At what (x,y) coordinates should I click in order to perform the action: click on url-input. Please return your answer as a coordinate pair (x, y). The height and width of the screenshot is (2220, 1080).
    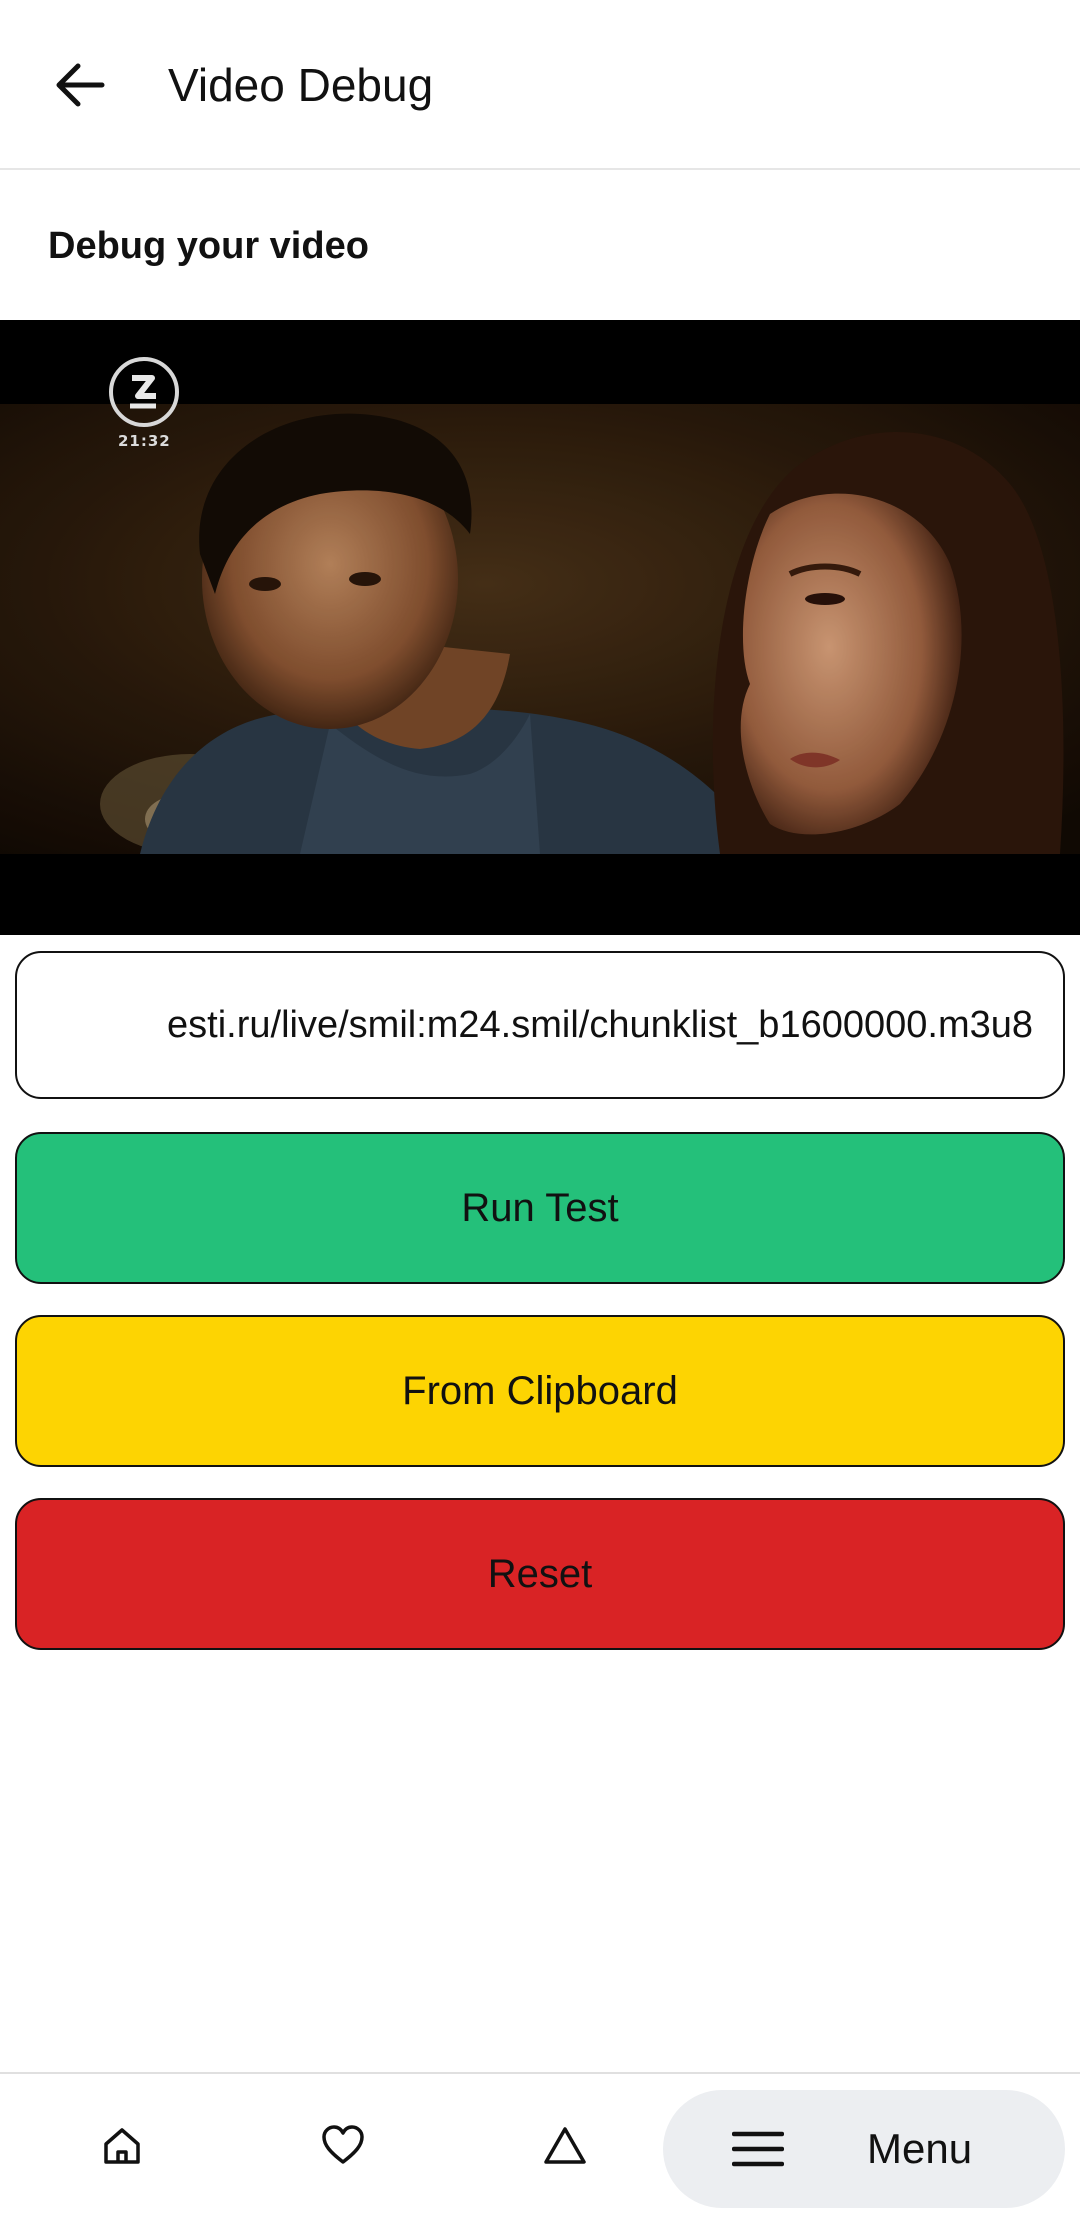
    Looking at the image, I should click on (538, 1025).